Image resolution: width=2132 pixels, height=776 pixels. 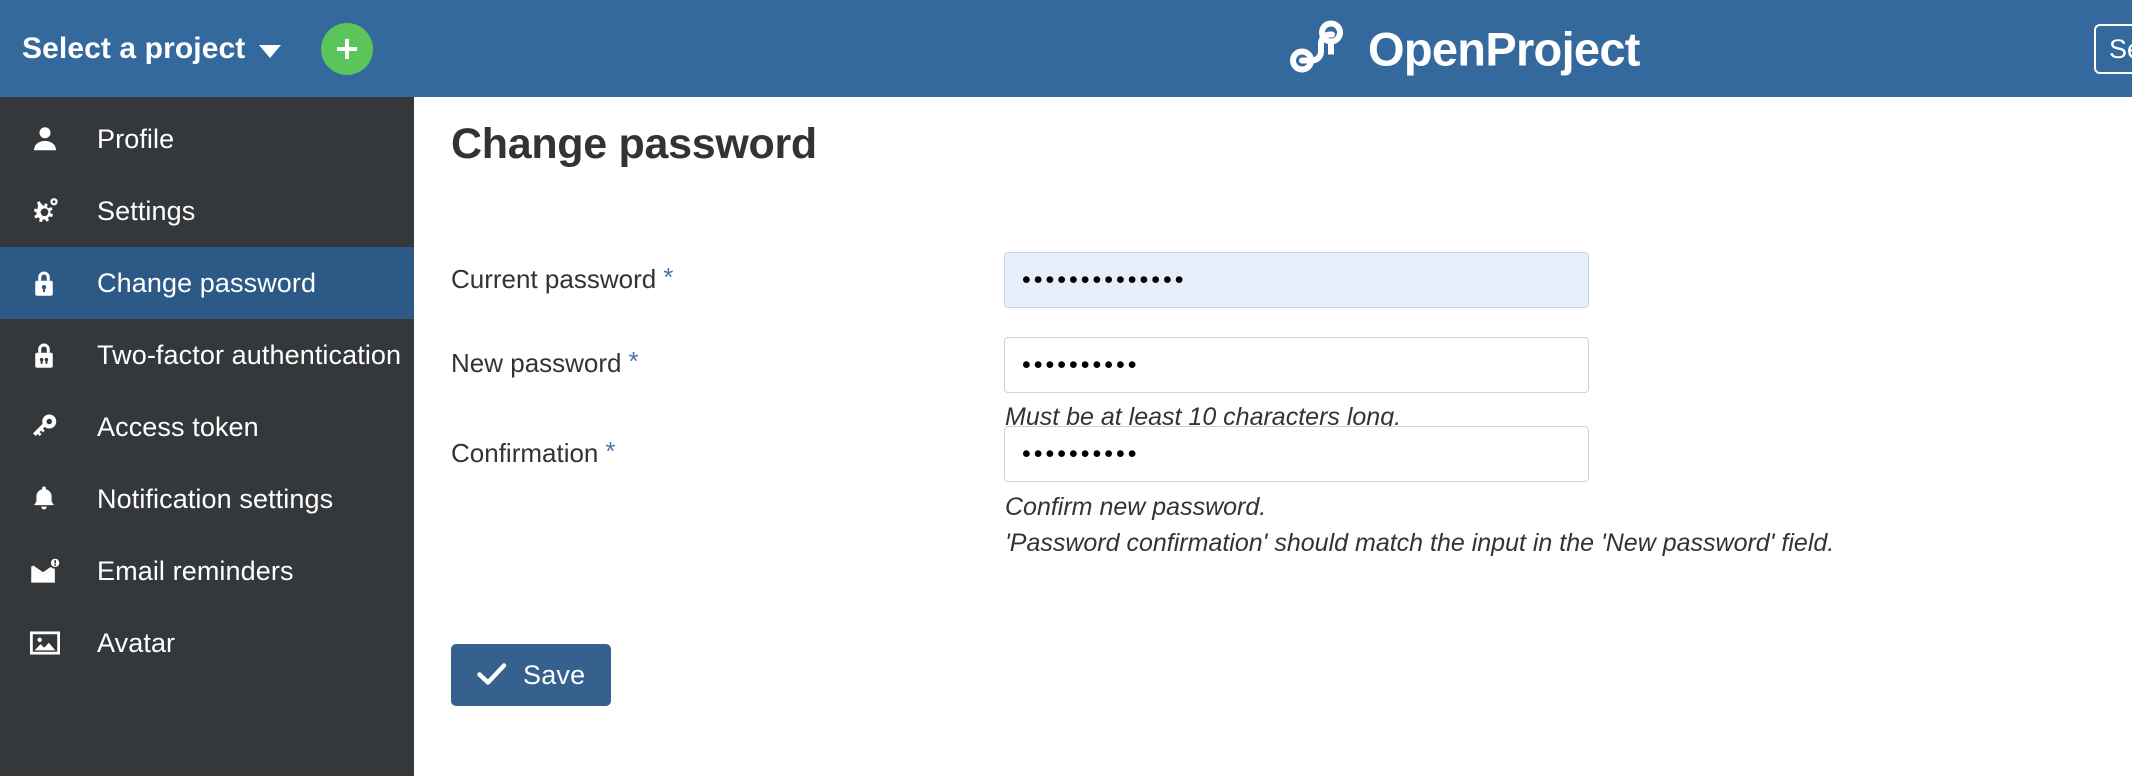 I want to click on new-password-input: ••••••••••, so click(x=1296, y=365).